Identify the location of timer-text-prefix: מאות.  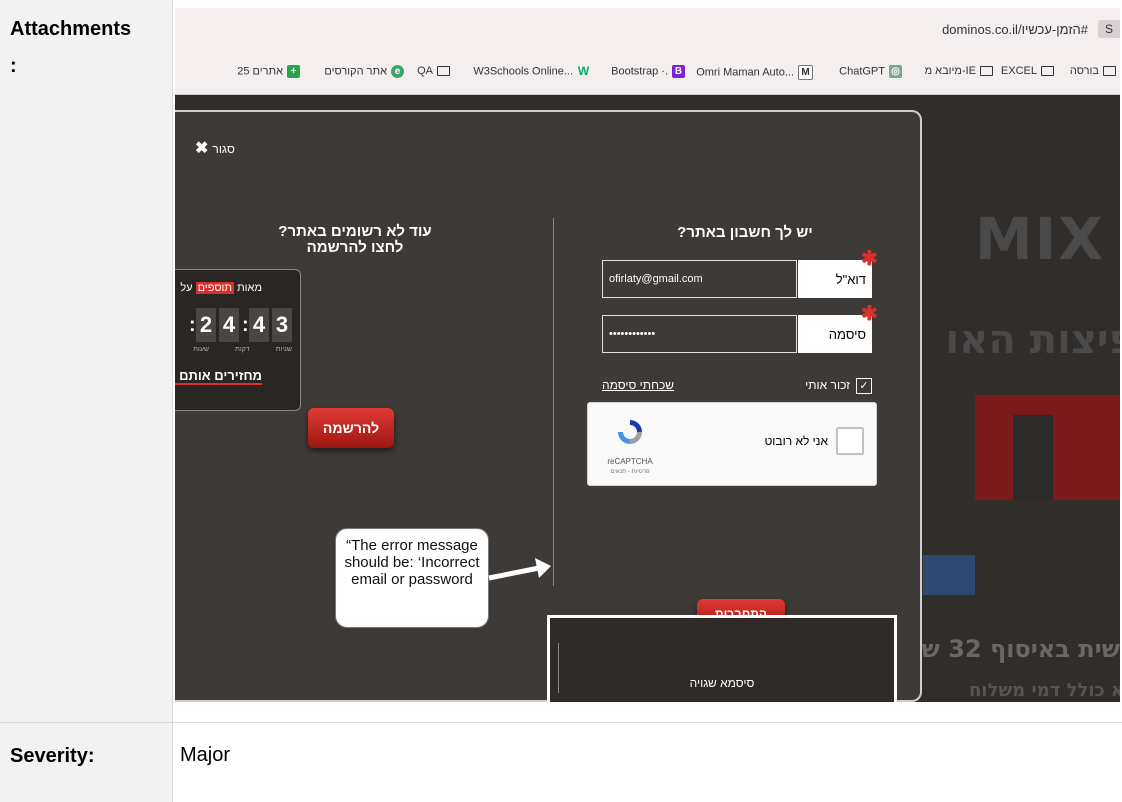
(249, 288).